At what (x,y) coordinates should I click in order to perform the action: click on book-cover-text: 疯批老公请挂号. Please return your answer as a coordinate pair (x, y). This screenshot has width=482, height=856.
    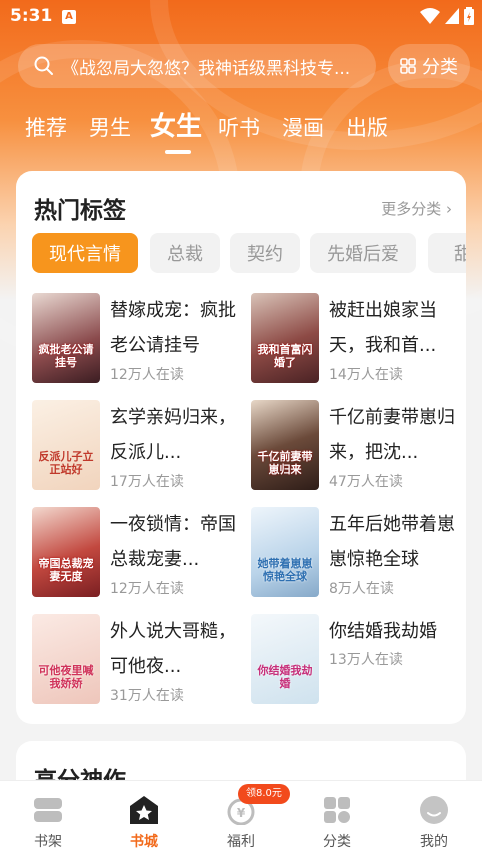
    Looking at the image, I should click on (66, 356).